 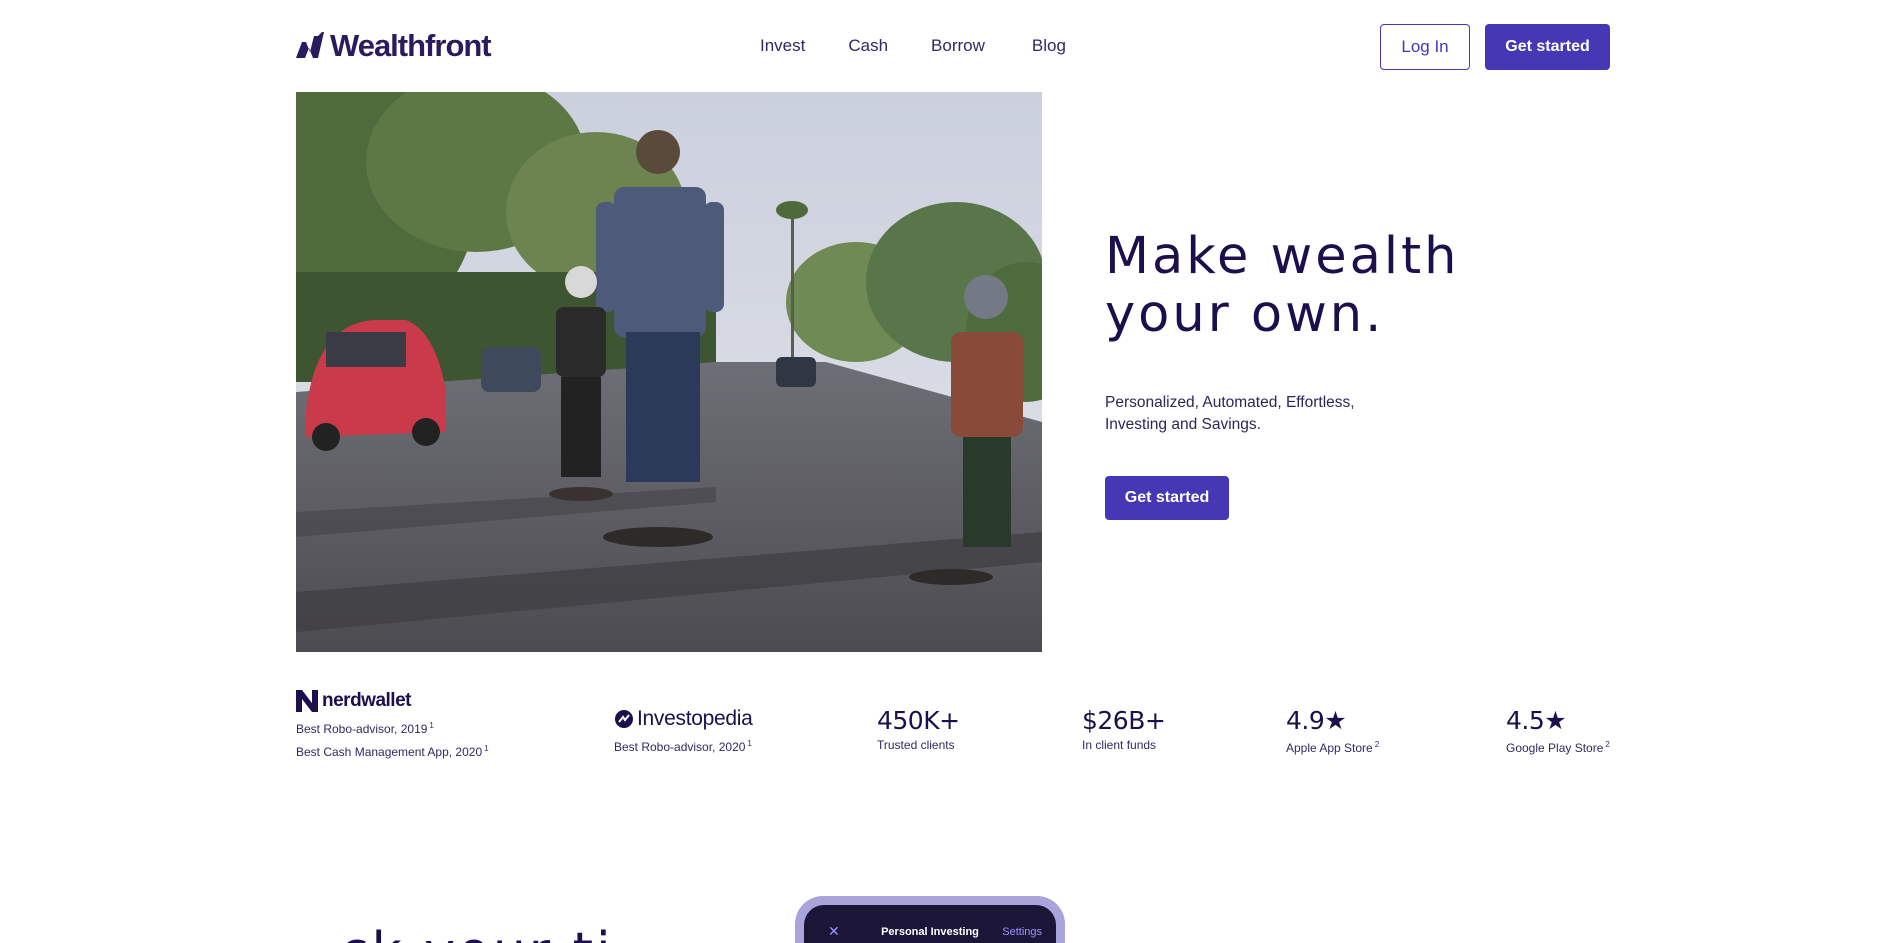 I want to click on stat-value: $26B+, so click(x=1124, y=720).